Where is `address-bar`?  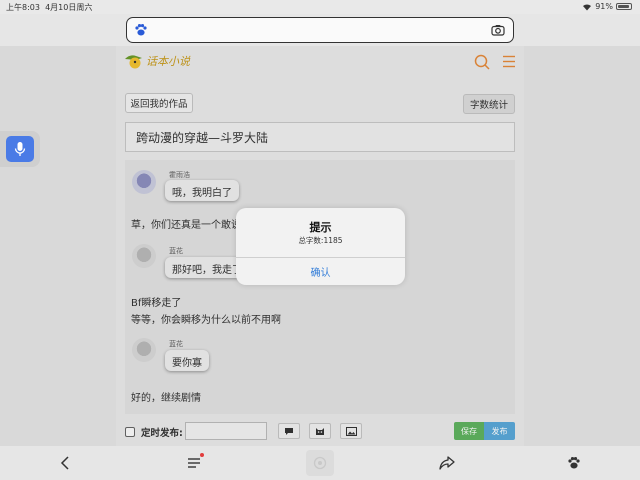 address-bar is located at coordinates (320, 30).